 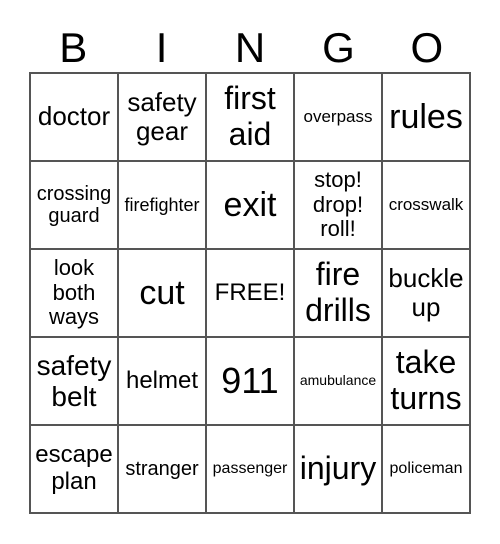 I want to click on bingo-cell: cut, so click(x=162, y=293).